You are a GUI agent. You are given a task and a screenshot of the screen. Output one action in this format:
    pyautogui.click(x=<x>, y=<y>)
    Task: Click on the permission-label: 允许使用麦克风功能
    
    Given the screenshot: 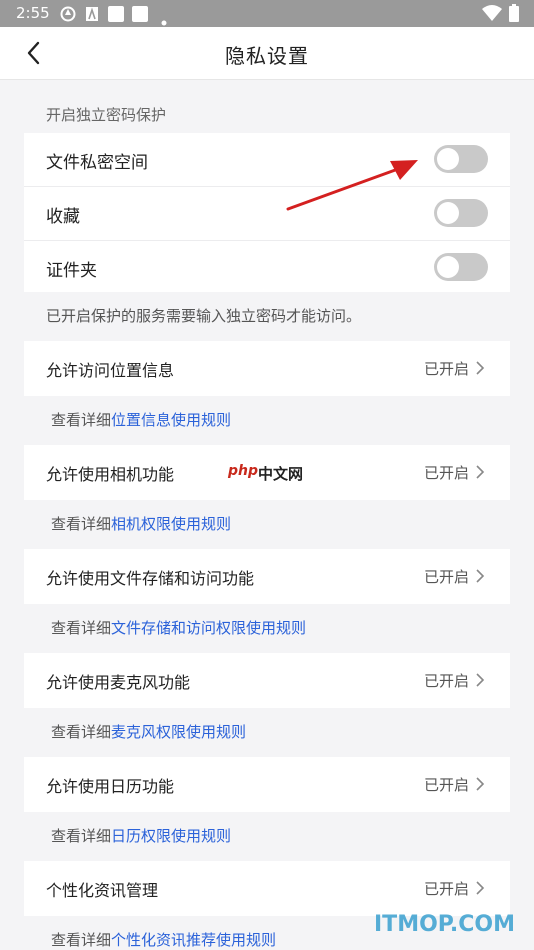 What is the action you would take?
    pyautogui.click(x=118, y=682)
    